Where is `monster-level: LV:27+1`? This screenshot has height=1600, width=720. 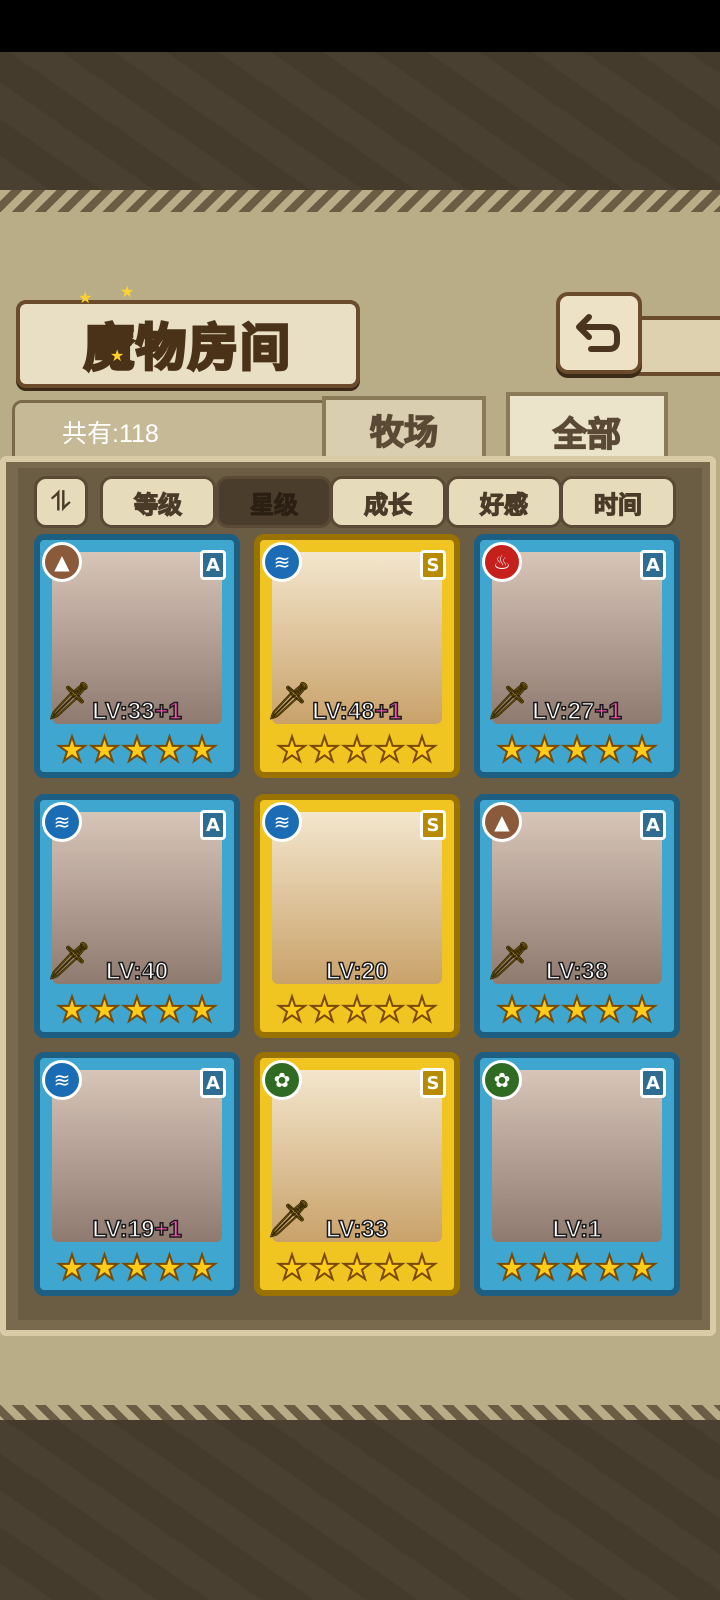
monster-level: LV:27+1 is located at coordinates (577, 711).